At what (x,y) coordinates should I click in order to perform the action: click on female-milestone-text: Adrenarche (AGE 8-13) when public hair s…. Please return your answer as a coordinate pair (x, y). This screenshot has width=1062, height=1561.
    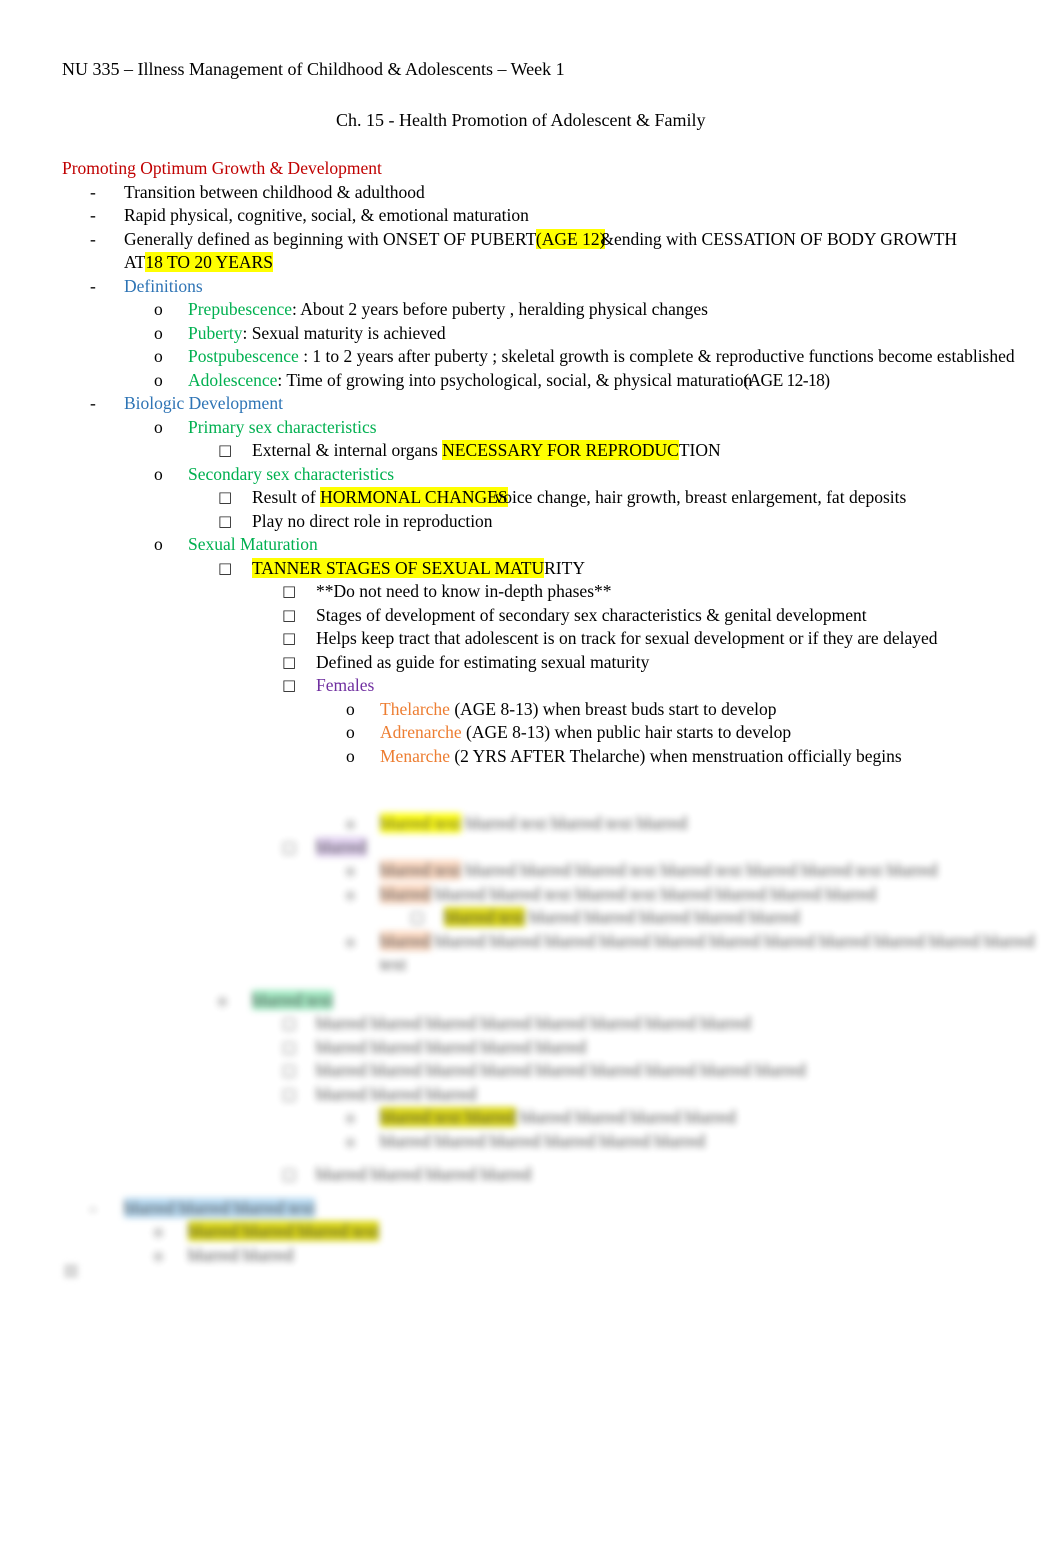
    Looking at the image, I should click on (713, 733).